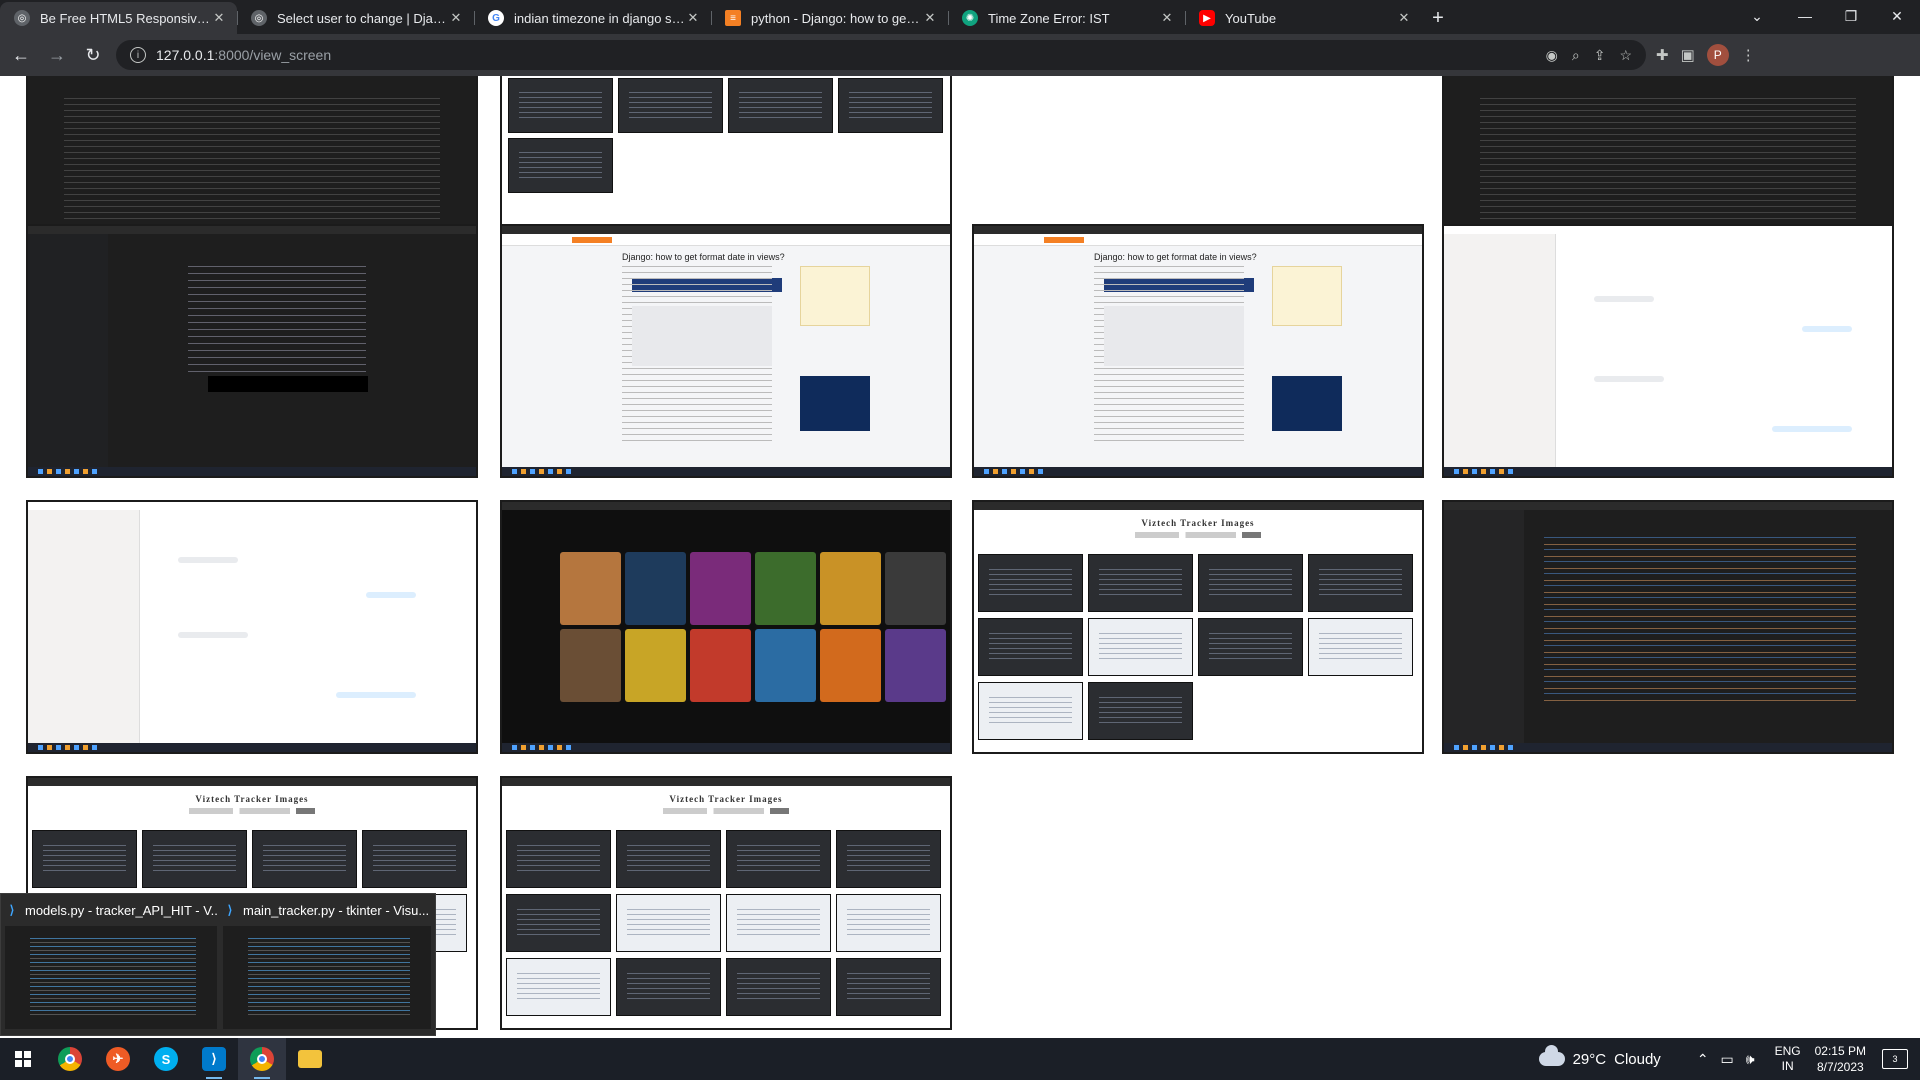 This screenshot has width=1920, height=1080. Describe the element at coordinates (1625, 55) in the screenshot. I see `bookmark-star-icon: ☆` at that location.